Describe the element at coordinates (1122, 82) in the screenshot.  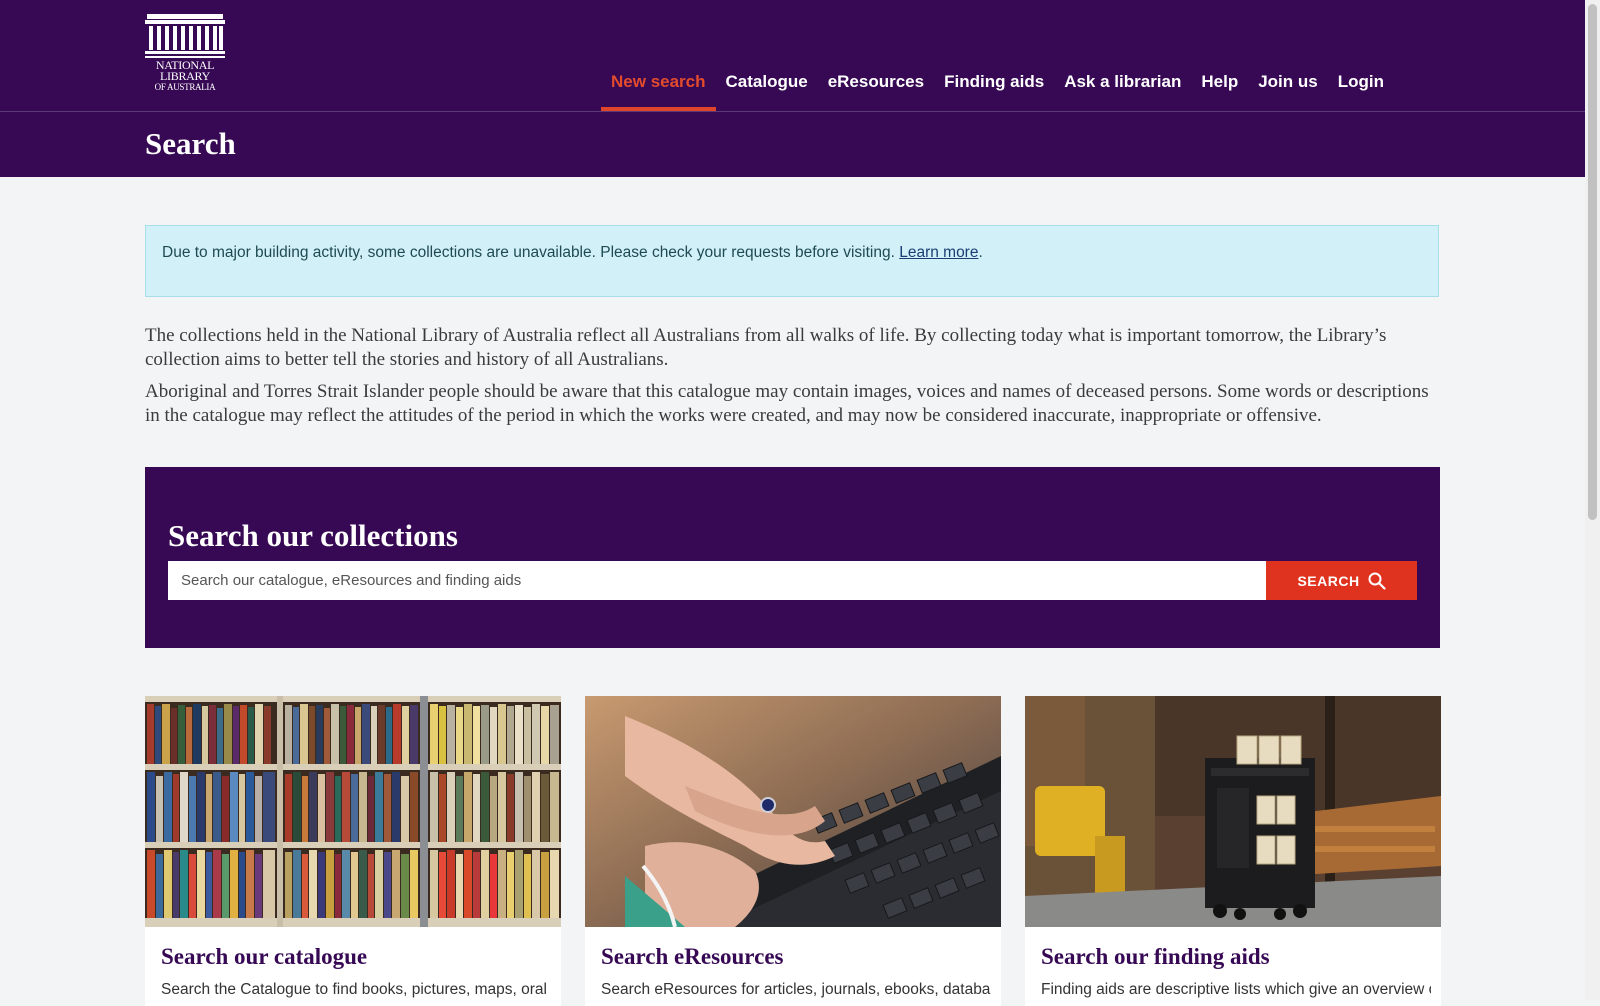
I see `nav-ask-a-librarian: Ask a librarian` at that location.